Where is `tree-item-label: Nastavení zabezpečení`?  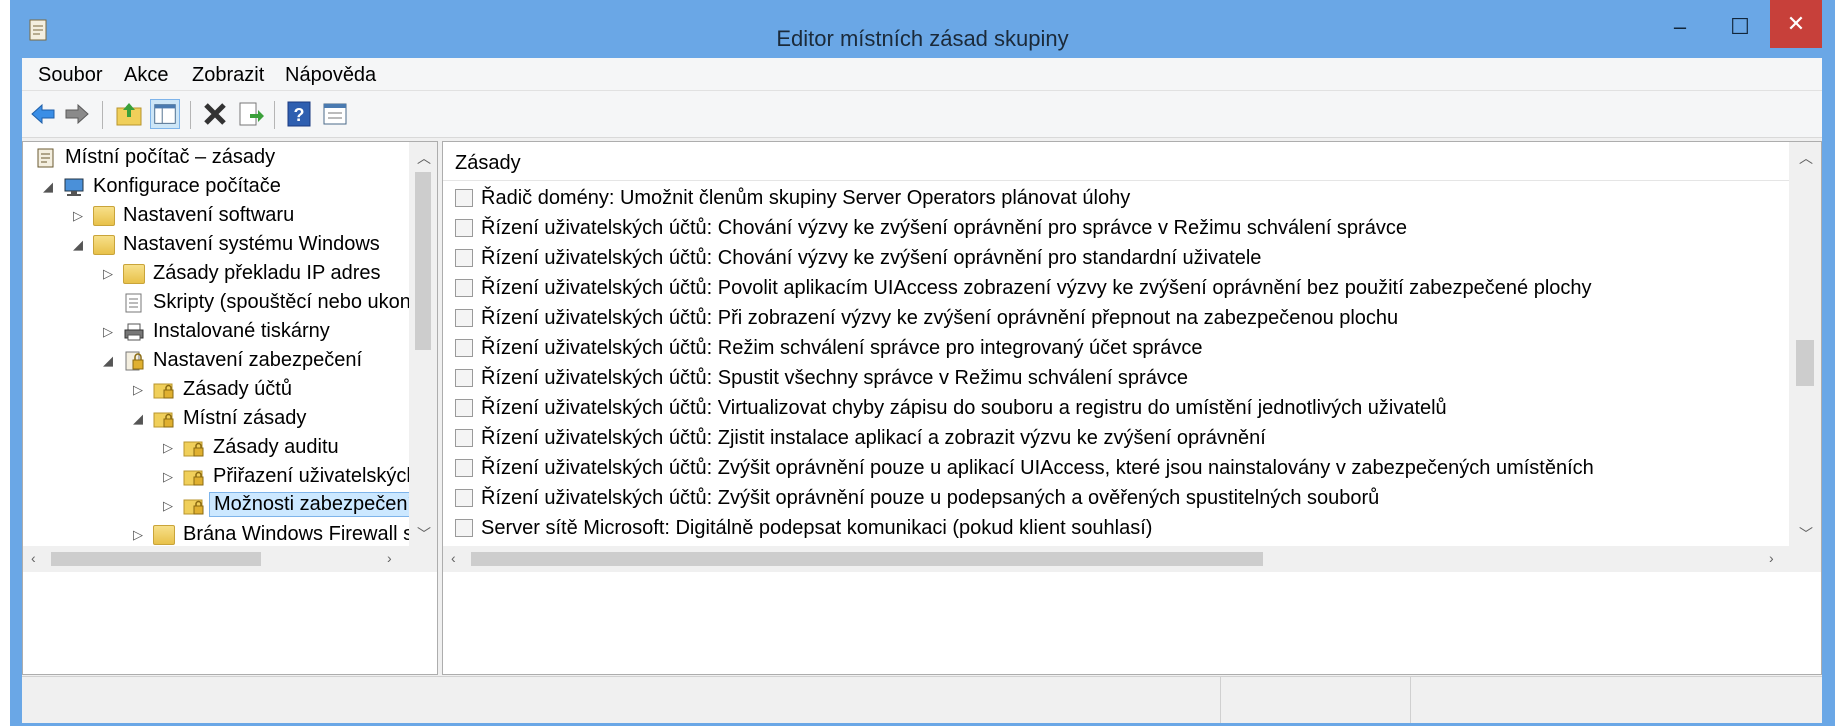
tree-item-label: Nastavení zabezpečení is located at coordinates (258, 360).